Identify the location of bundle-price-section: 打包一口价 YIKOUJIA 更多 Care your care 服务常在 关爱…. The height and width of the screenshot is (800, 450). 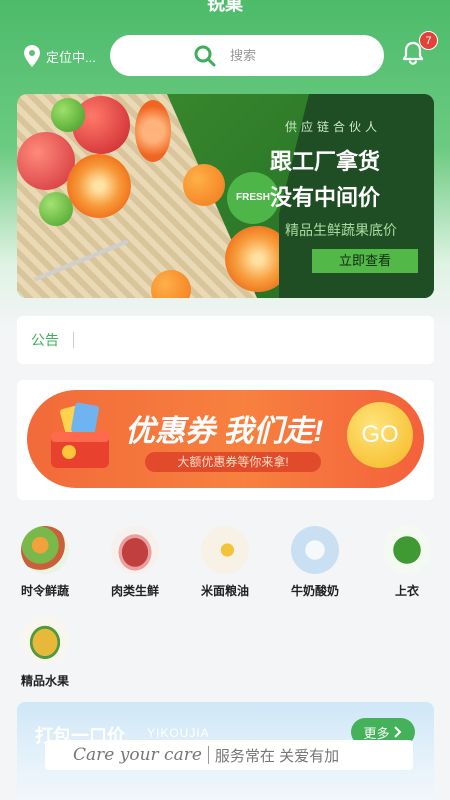
(225, 751).